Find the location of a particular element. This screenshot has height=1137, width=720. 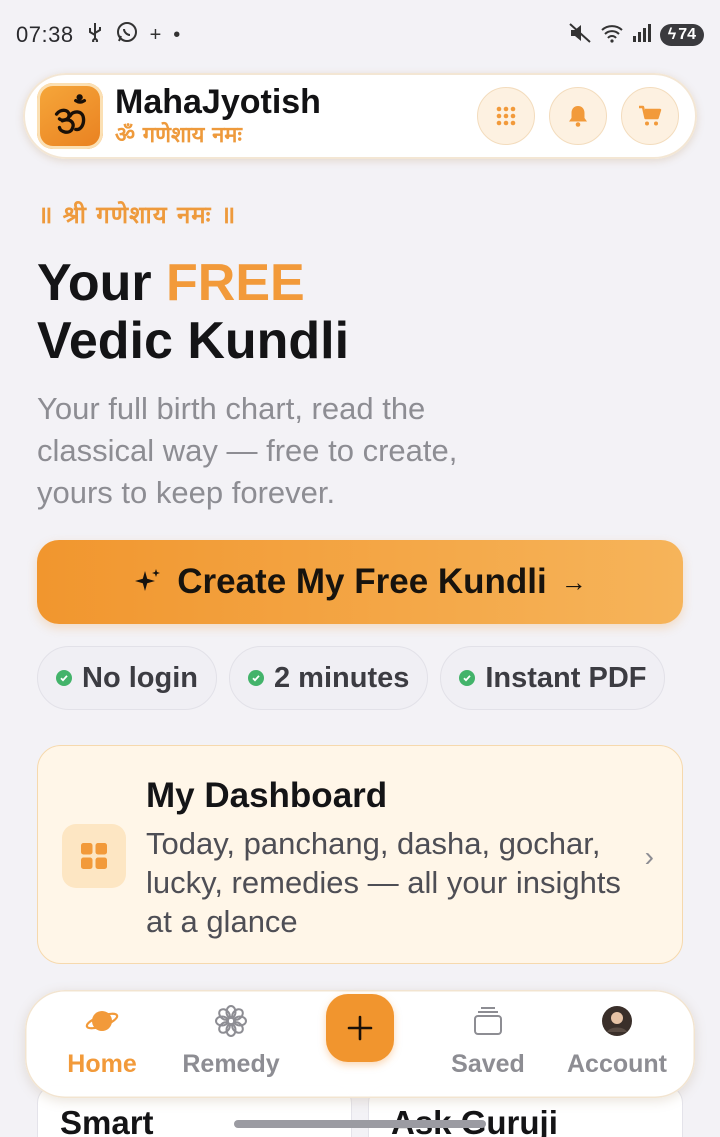

chip-2-minutes: 2 minutes is located at coordinates (328, 678).